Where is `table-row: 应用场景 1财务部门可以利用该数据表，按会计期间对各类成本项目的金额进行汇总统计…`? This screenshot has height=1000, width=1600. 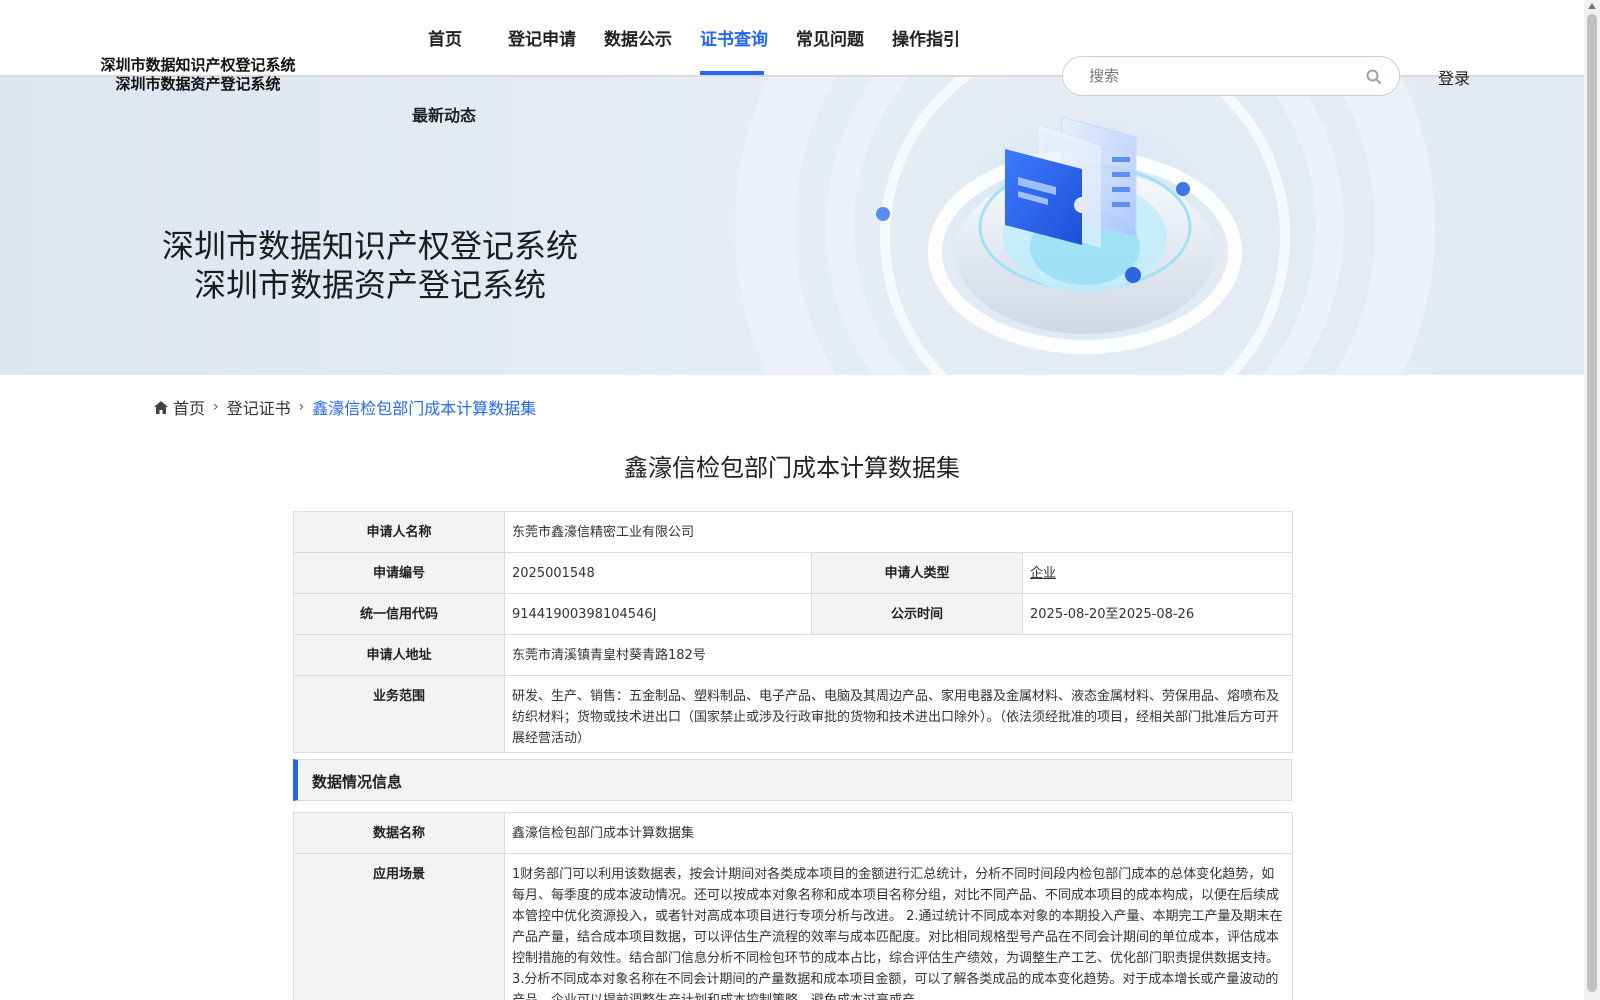 table-row: 应用场景 1财务部门可以利用该数据表，按会计期间对各类成本项目的金额进行汇总统计… is located at coordinates (793, 926).